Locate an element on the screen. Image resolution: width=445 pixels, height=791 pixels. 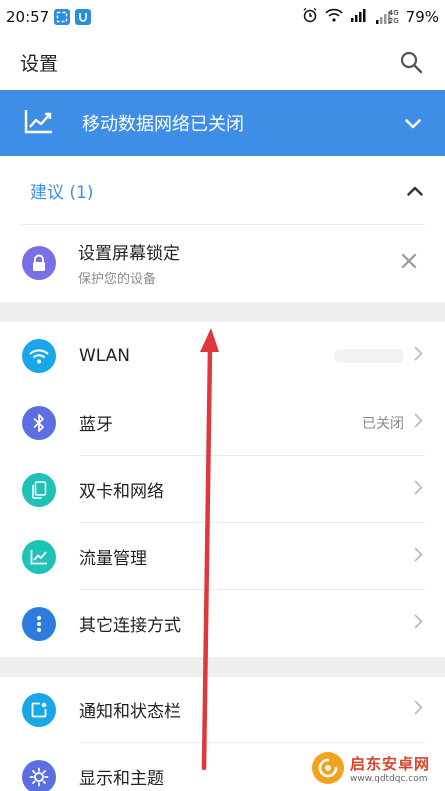
wifi-icon is located at coordinates (39, 355).